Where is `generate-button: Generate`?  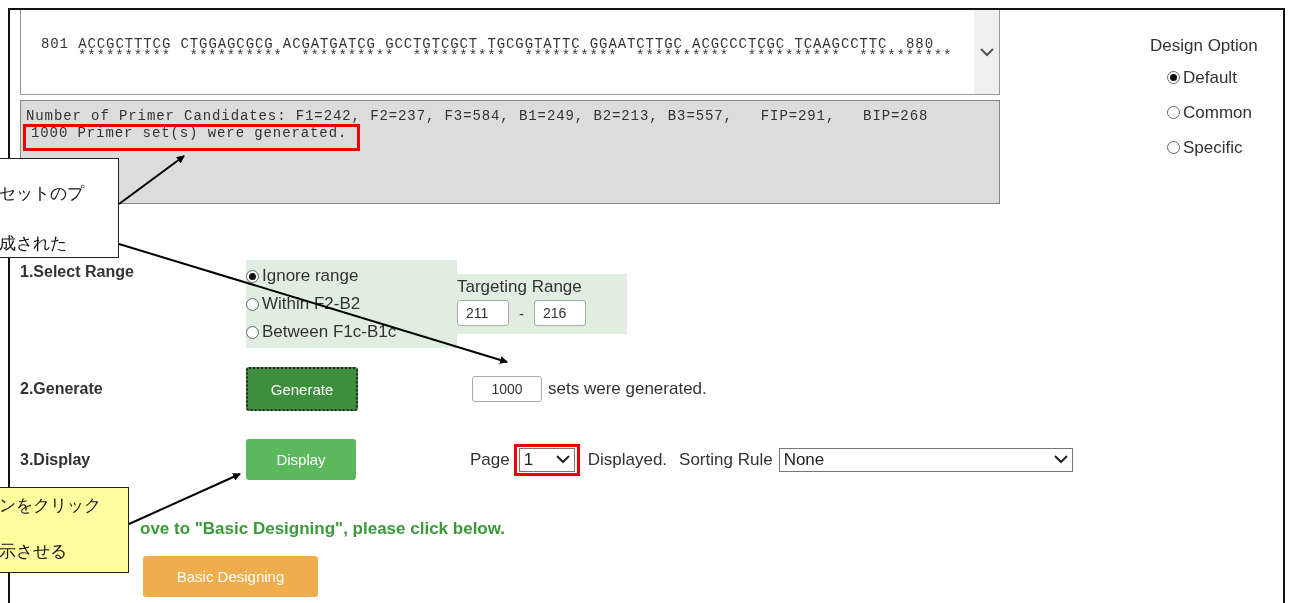
generate-button: Generate is located at coordinates (302, 389).